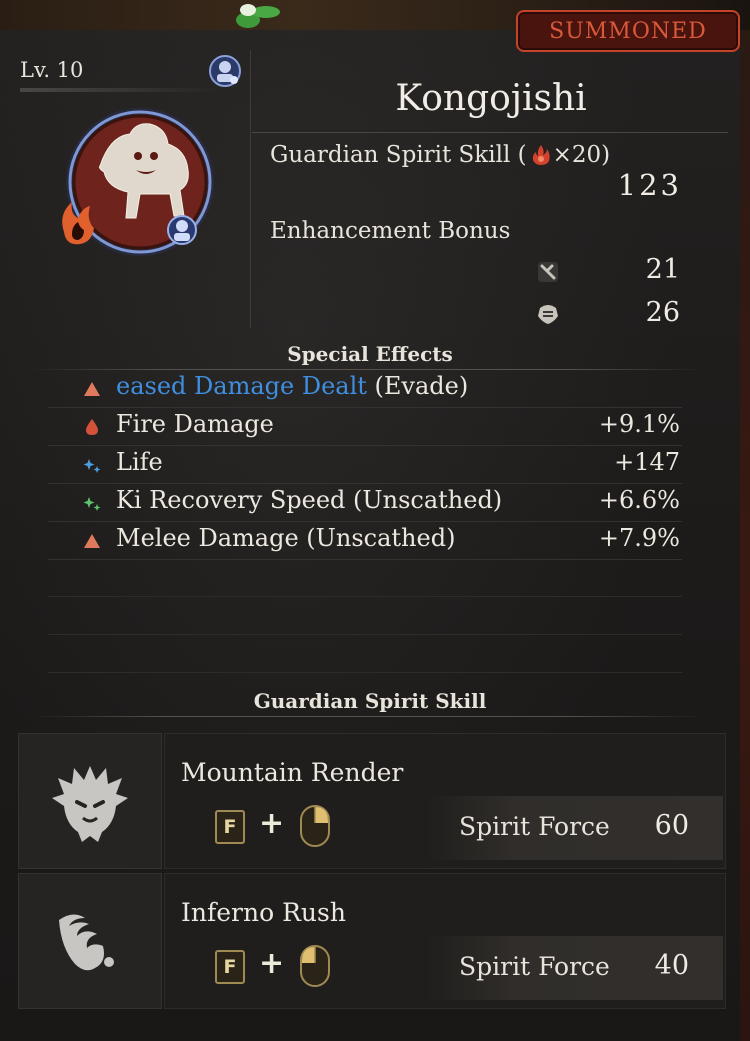 The image size is (750, 1041). What do you see at coordinates (370, 354) in the screenshot?
I see `special-effects-title: Special Effects` at bounding box center [370, 354].